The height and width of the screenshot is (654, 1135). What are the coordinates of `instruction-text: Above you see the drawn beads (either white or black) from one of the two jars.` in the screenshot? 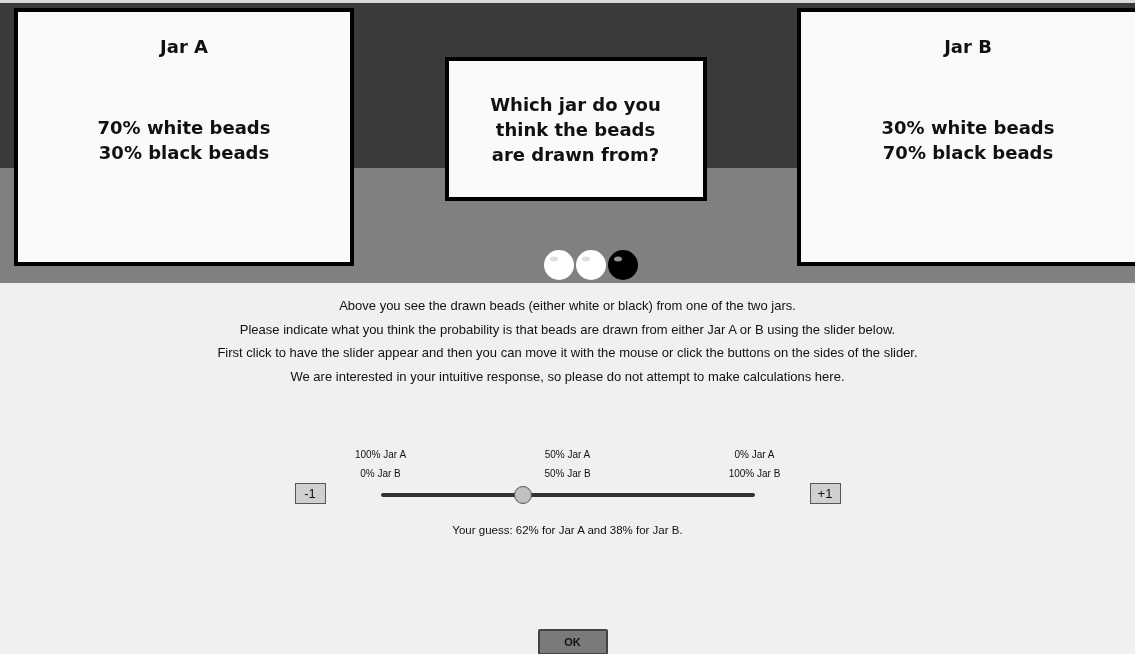 It's located at (567, 306).